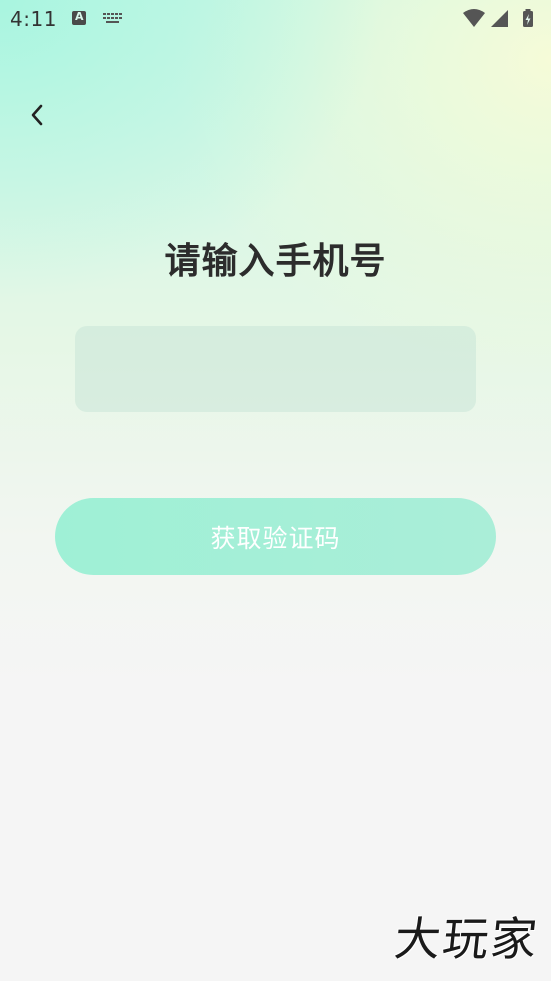 Image resolution: width=551 pixels, height=981 pixels. What do you see at coordinates (275, 369) in the screenshot?
I see `phone-input` at bounding box center [275, 369].